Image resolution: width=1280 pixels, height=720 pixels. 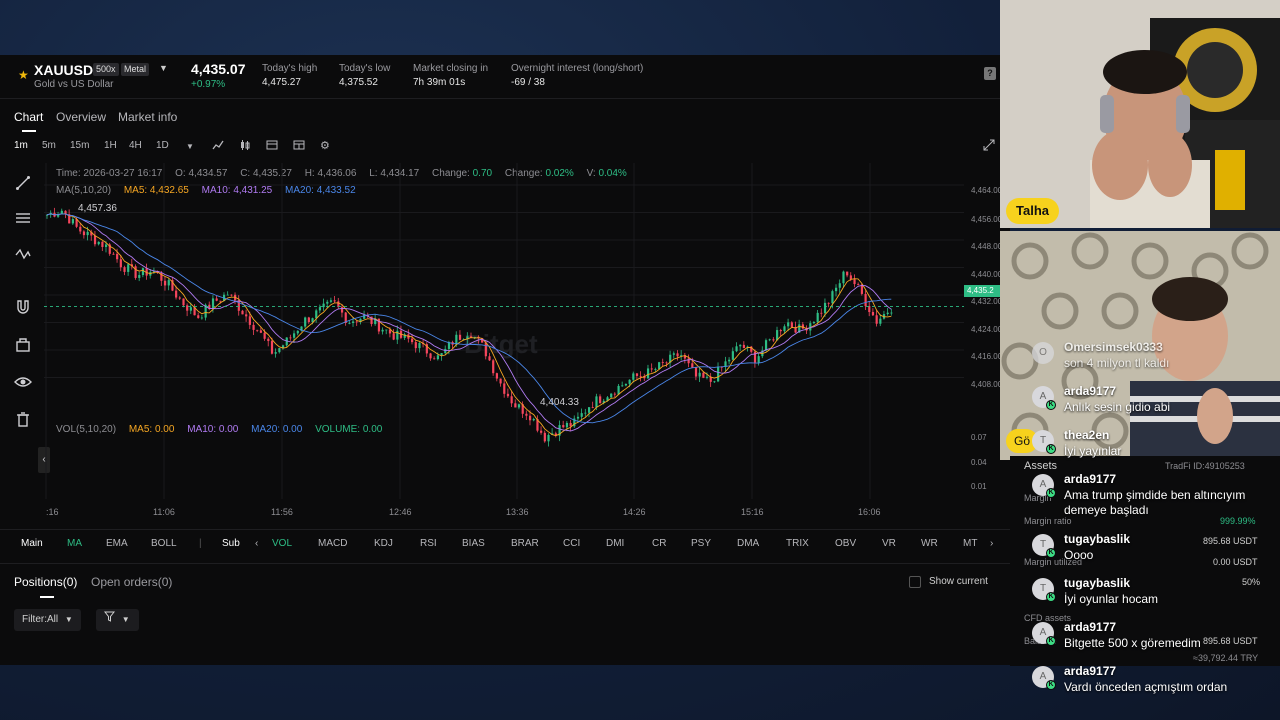 What do you see at coordinates (23, 75) in the screenshot?
I see `favorite-star-icon: ★` at bounding box center [23, 75].